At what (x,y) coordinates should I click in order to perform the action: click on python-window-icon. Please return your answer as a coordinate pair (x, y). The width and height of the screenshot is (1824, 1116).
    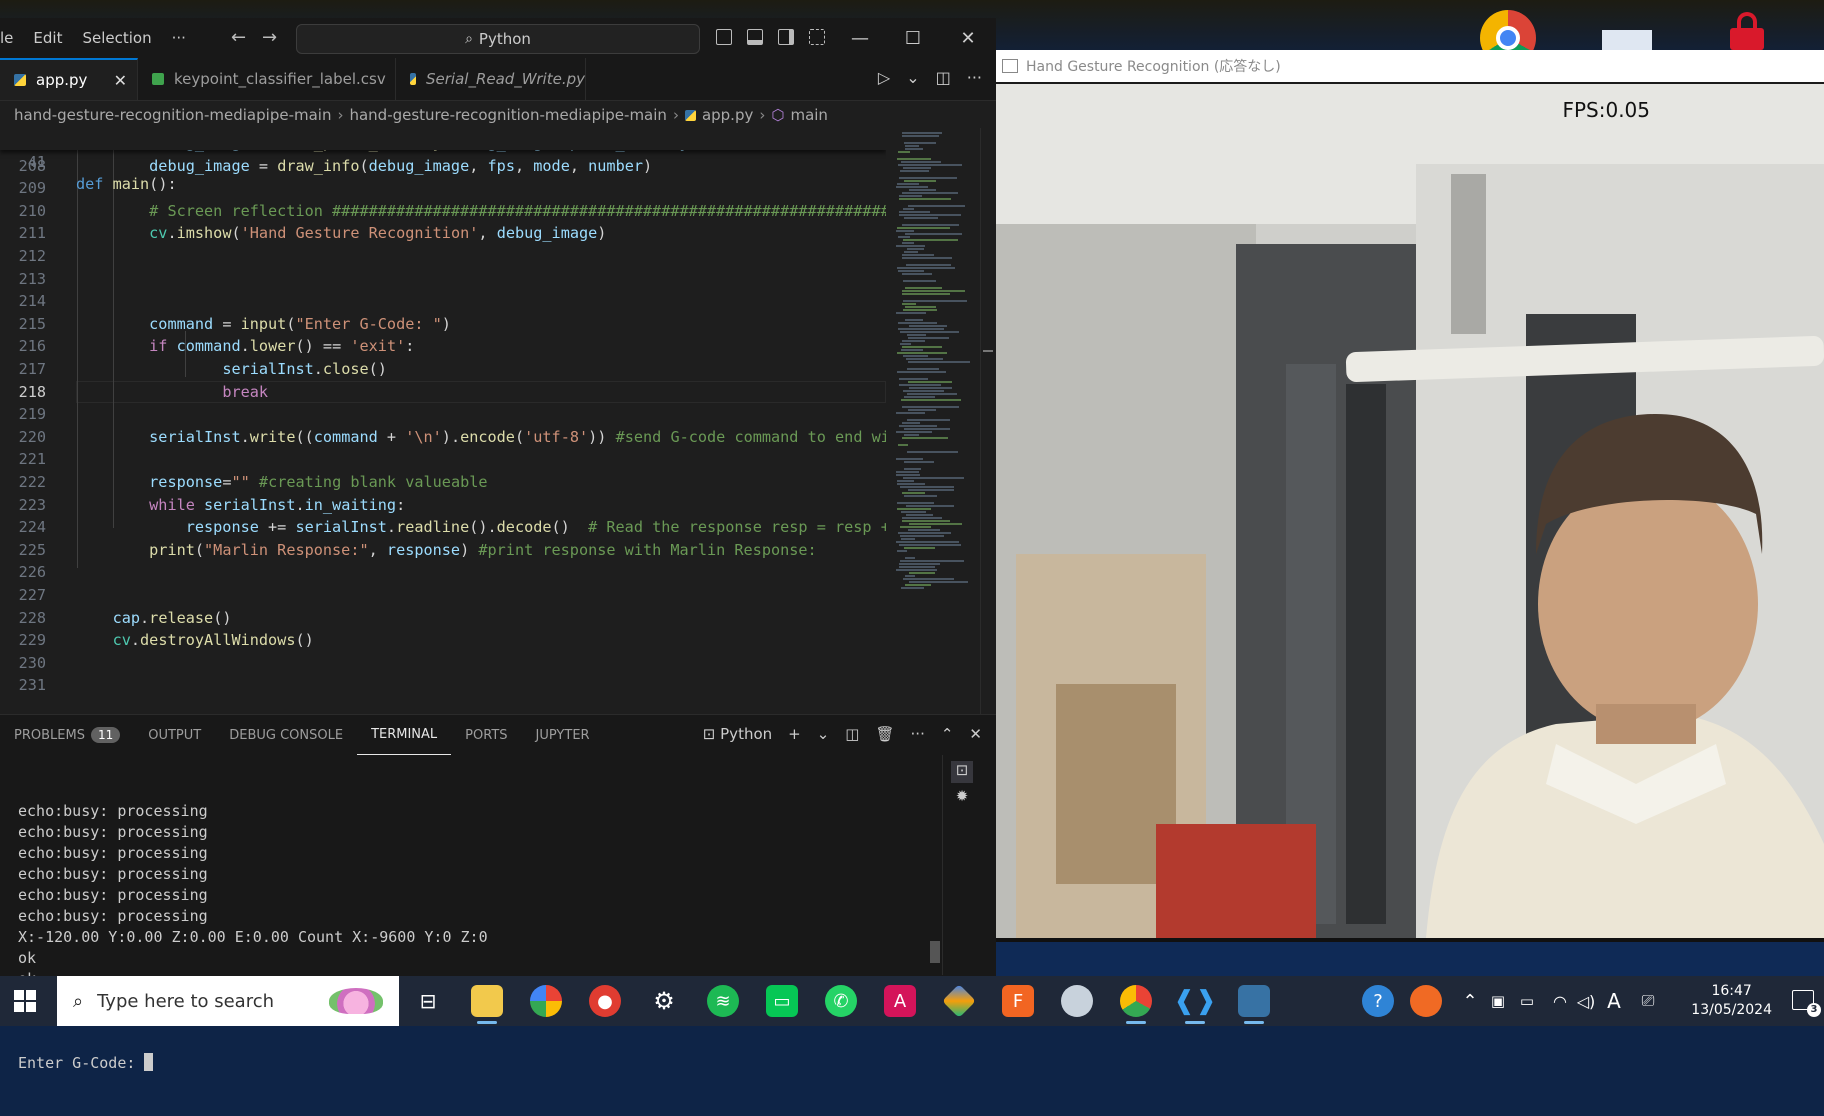
    Looking at the image, I should click on (1254, 1004).